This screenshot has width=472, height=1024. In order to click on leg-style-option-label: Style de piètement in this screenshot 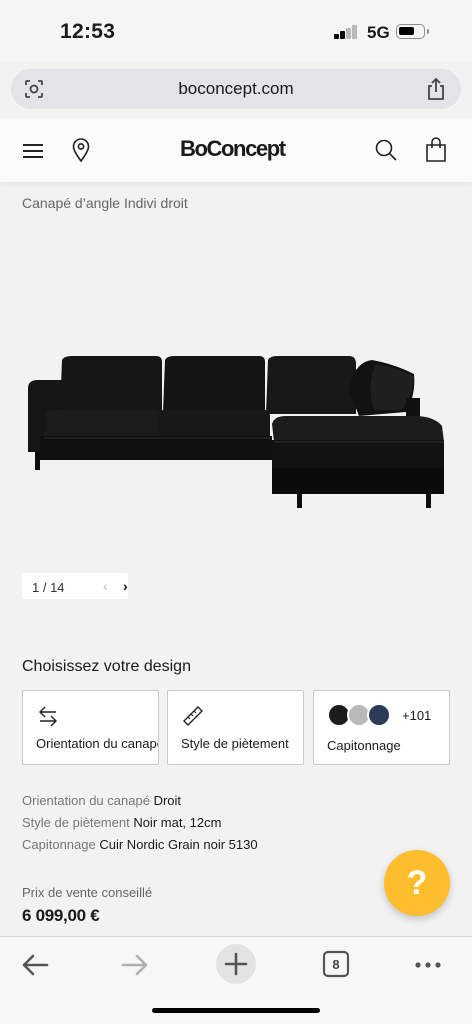, I will do `click(235, 743)`.